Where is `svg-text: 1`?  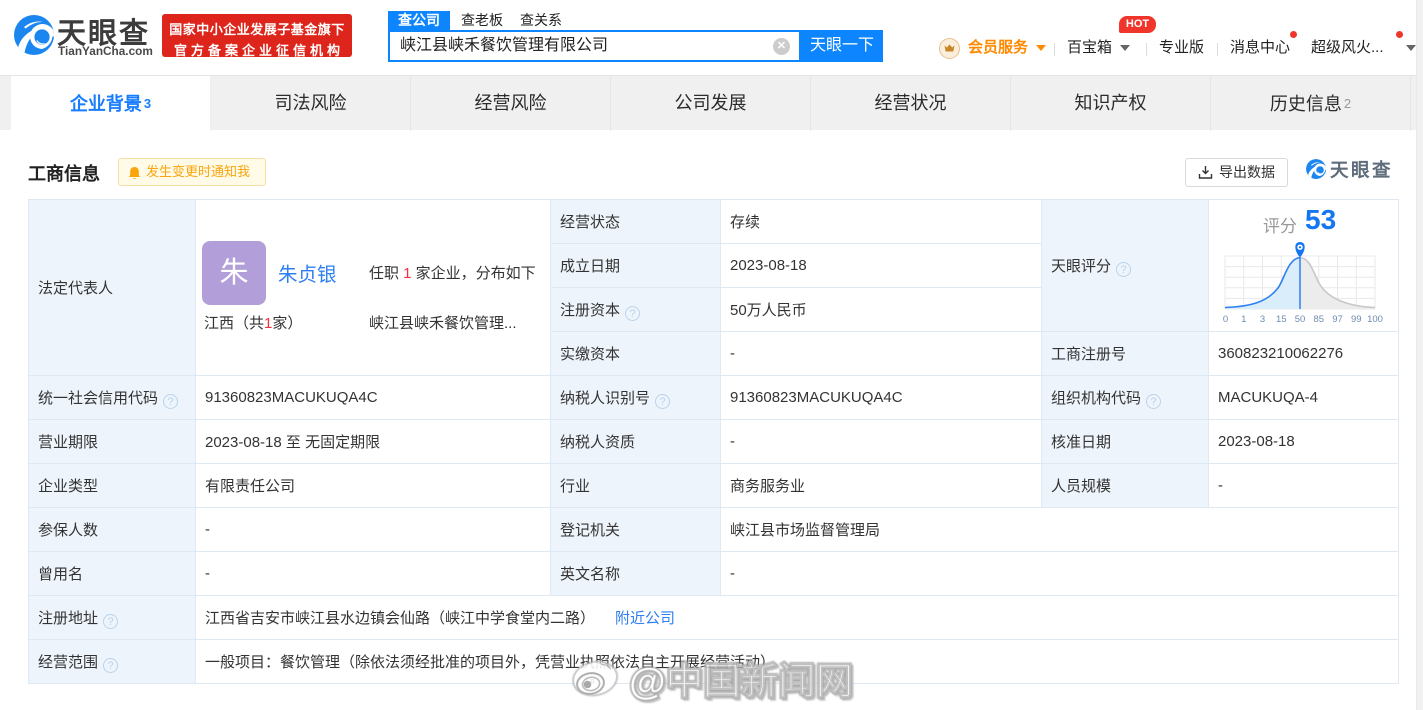
svg-text: 1 is located at coordinates (1243, 319).